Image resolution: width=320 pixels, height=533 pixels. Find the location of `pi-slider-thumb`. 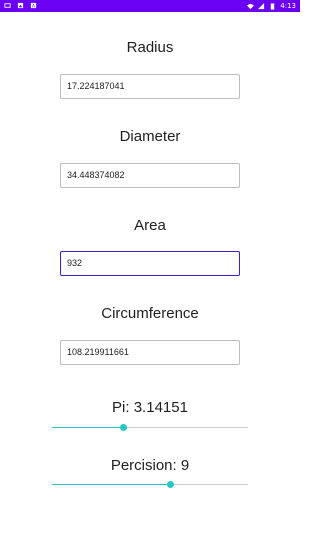

pi-slider-thumb is located at coordinates (123, 427).